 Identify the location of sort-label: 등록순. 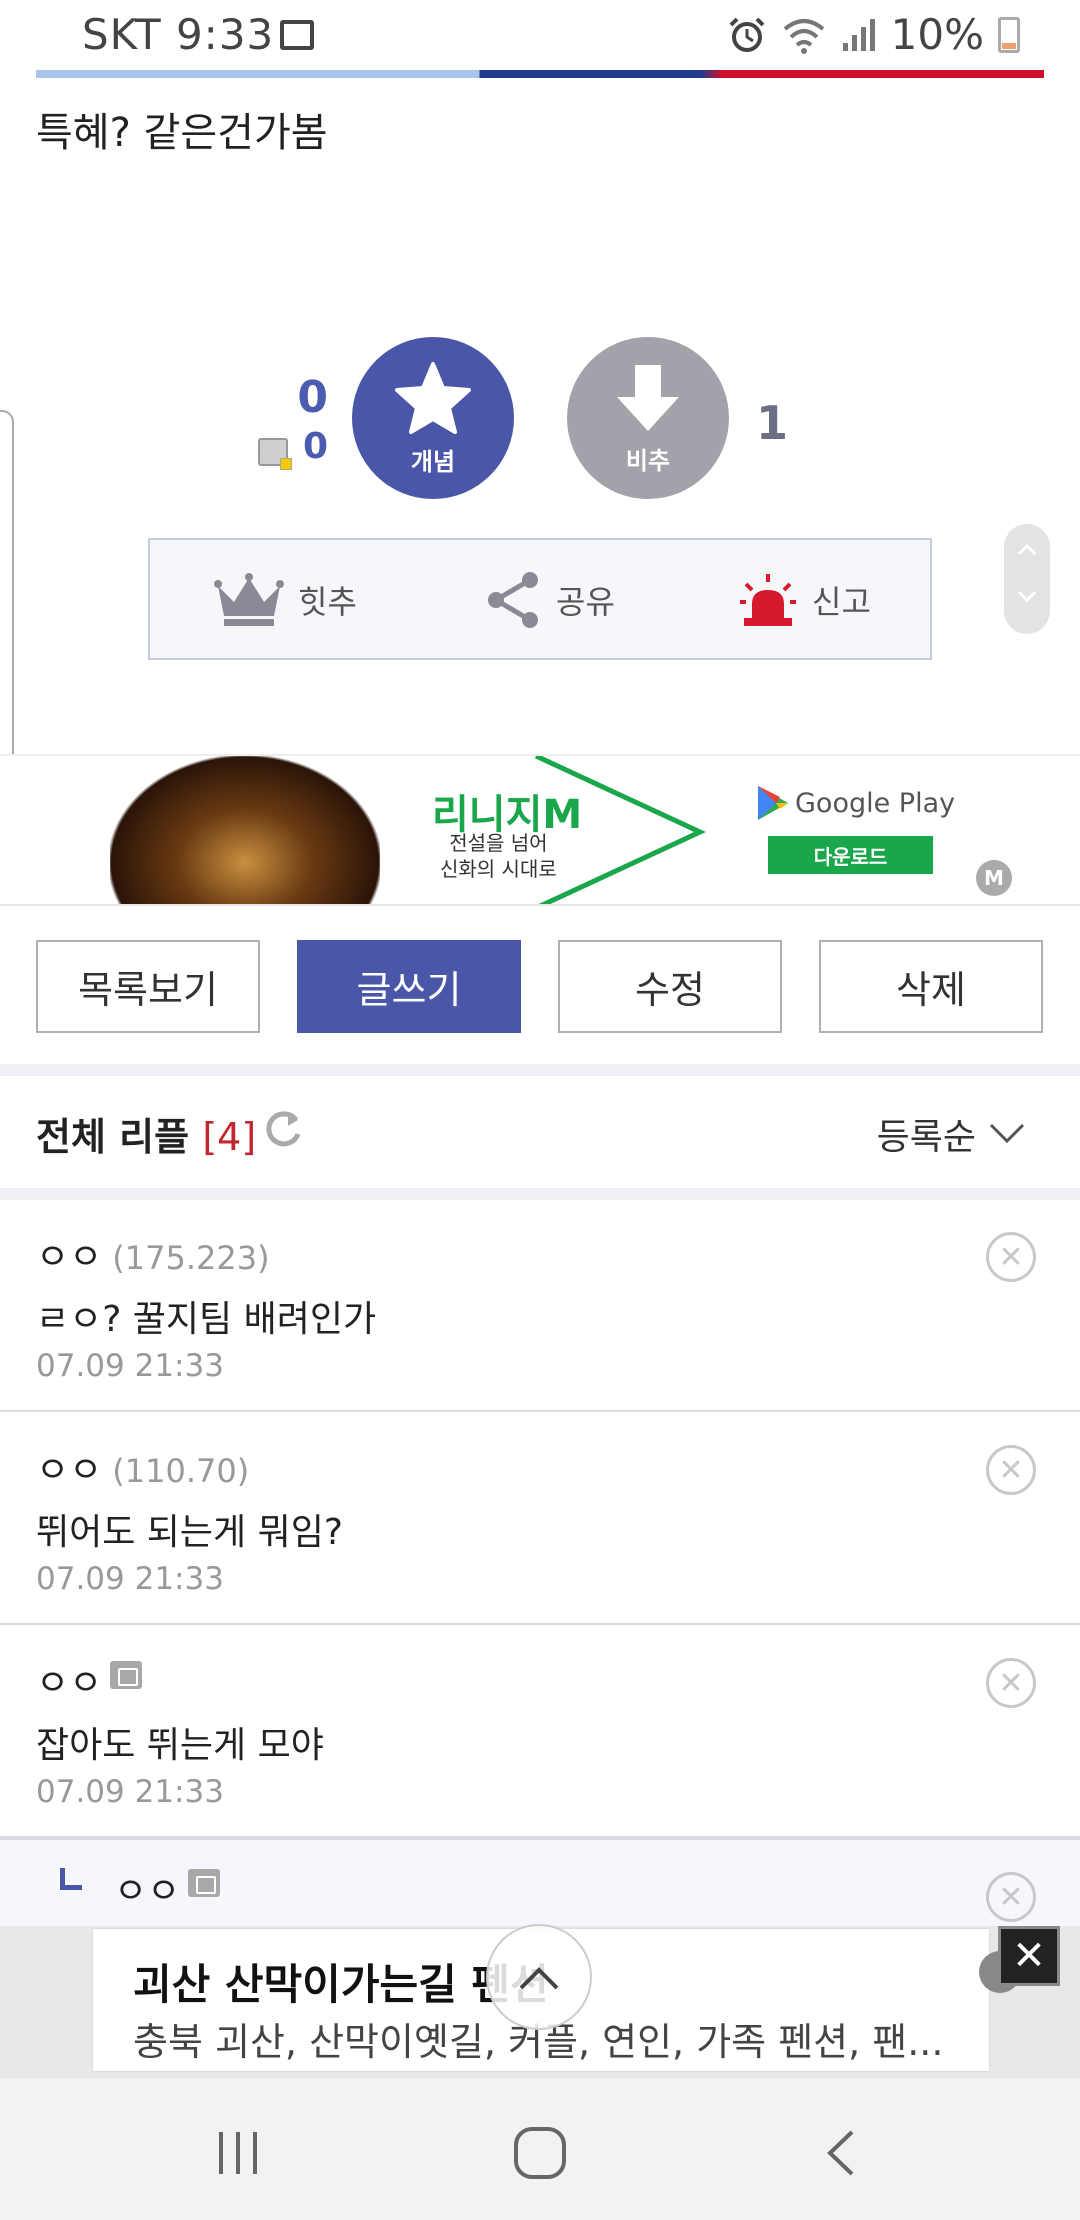
(926, 1137).